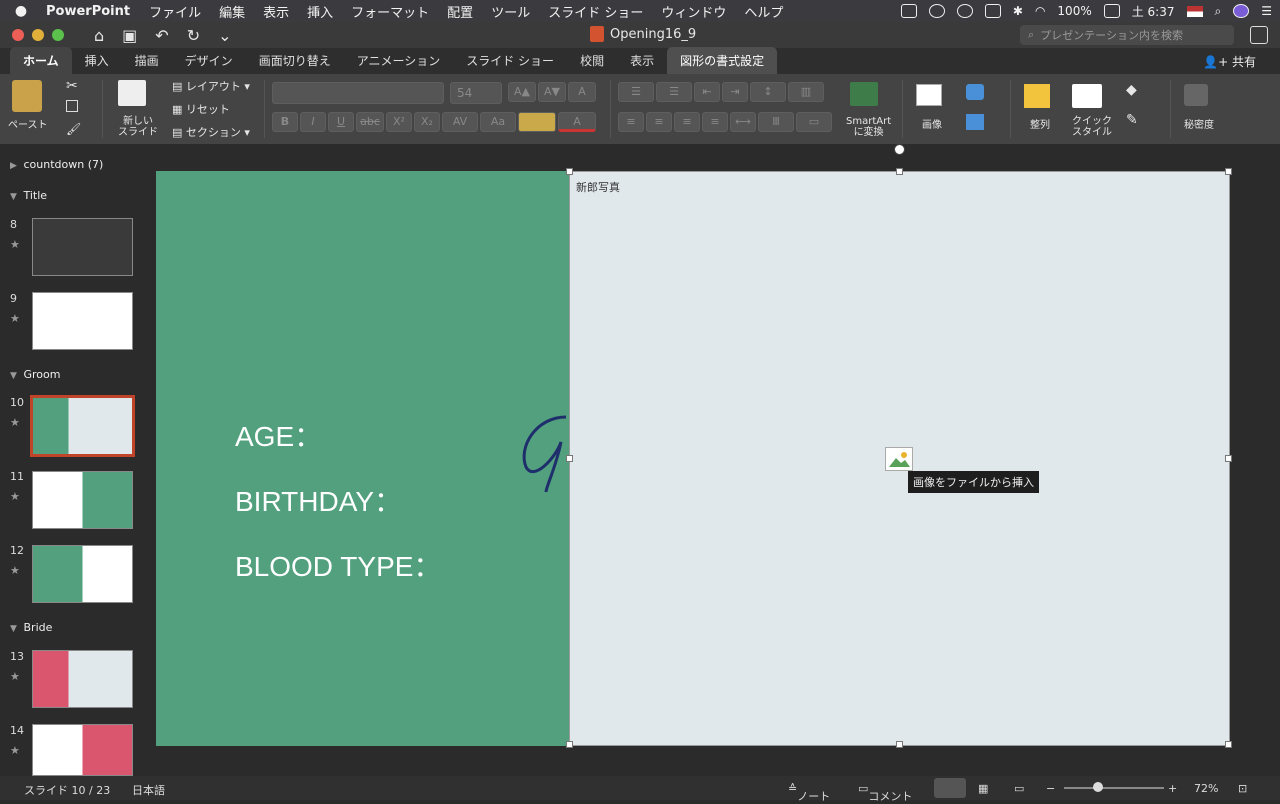 This screenshot has height=804, width=1280. What do you see at coordinates (27, 96) in the screenshot?
I see `paste-button` at bounding box center [27, 96].